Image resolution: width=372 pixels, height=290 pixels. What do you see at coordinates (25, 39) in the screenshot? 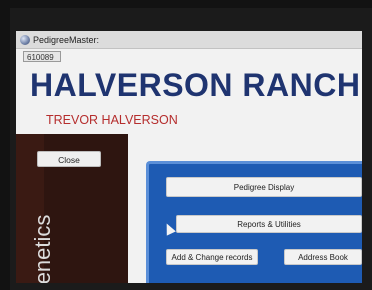
I see `app-icon` at bounding box center [25, 39].